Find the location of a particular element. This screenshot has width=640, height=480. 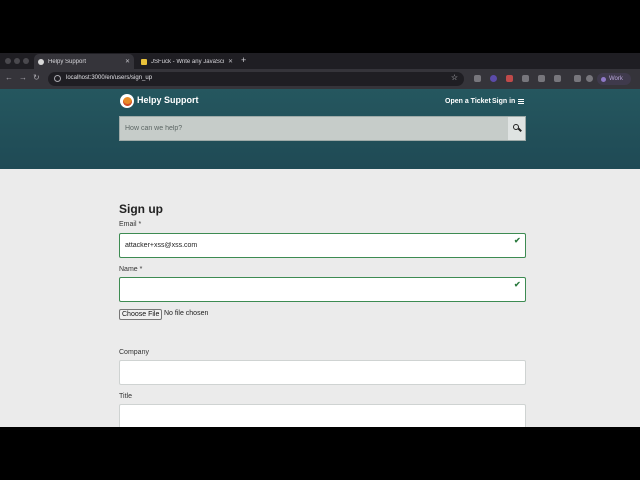

title-field is located at coordinates (322, 415).